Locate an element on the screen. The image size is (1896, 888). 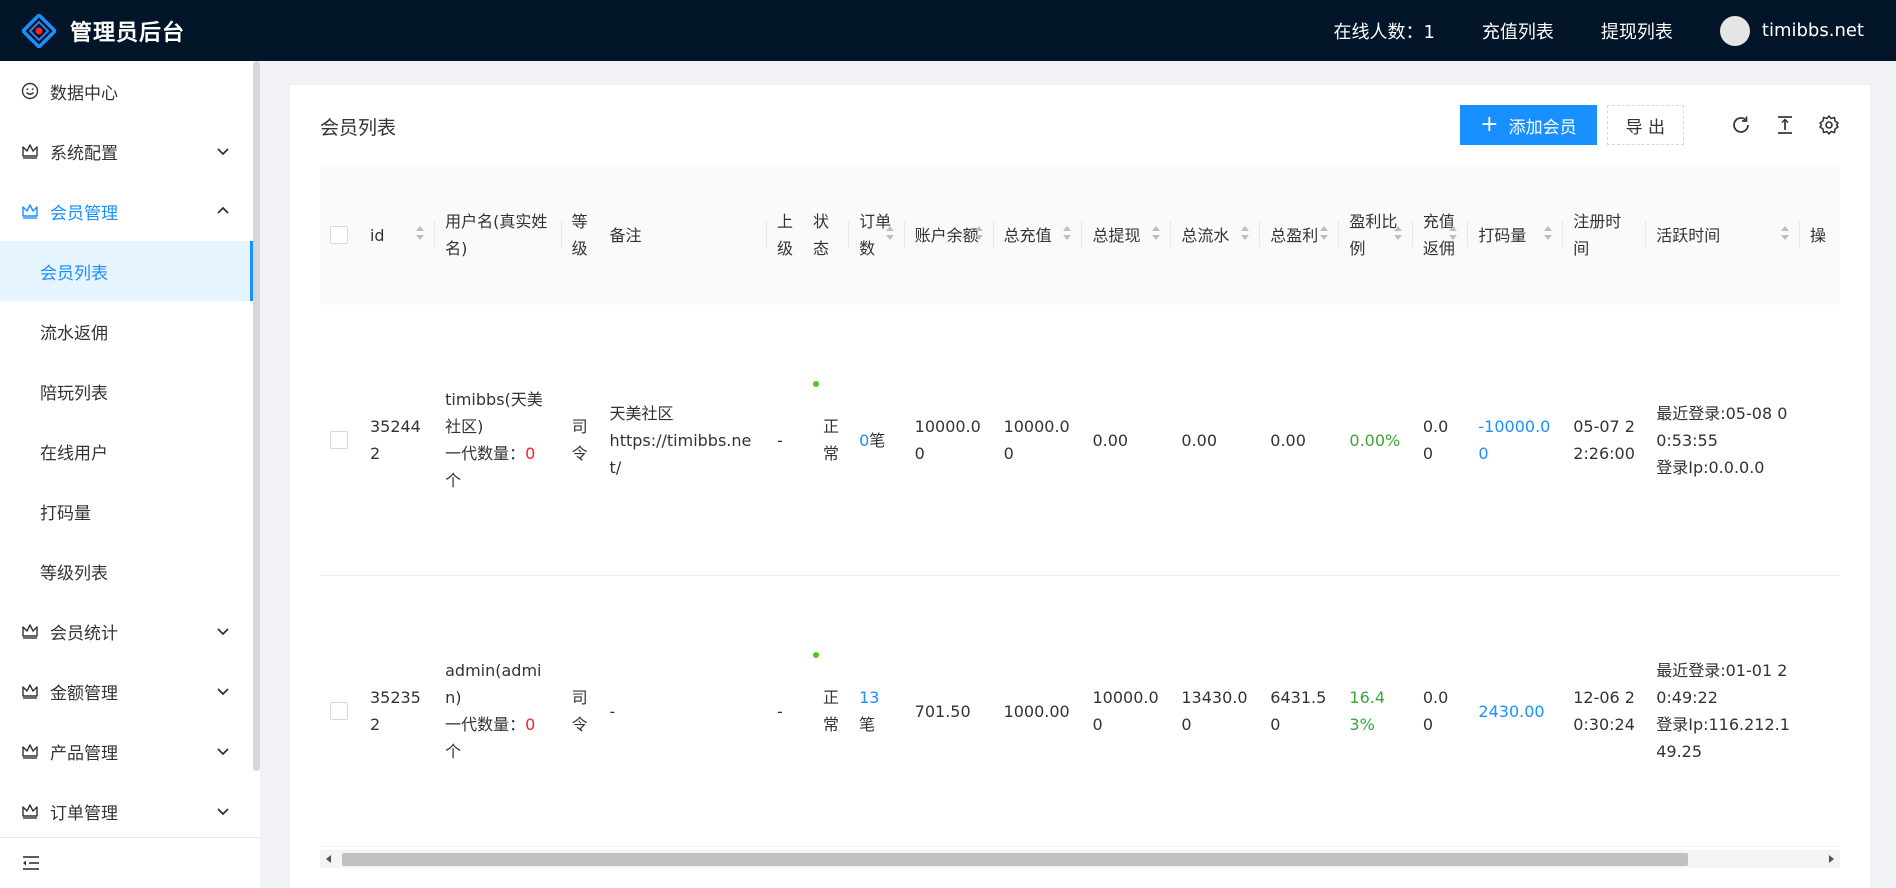
column-header-balance: 账户余额 is located at coordinates (949, 235).